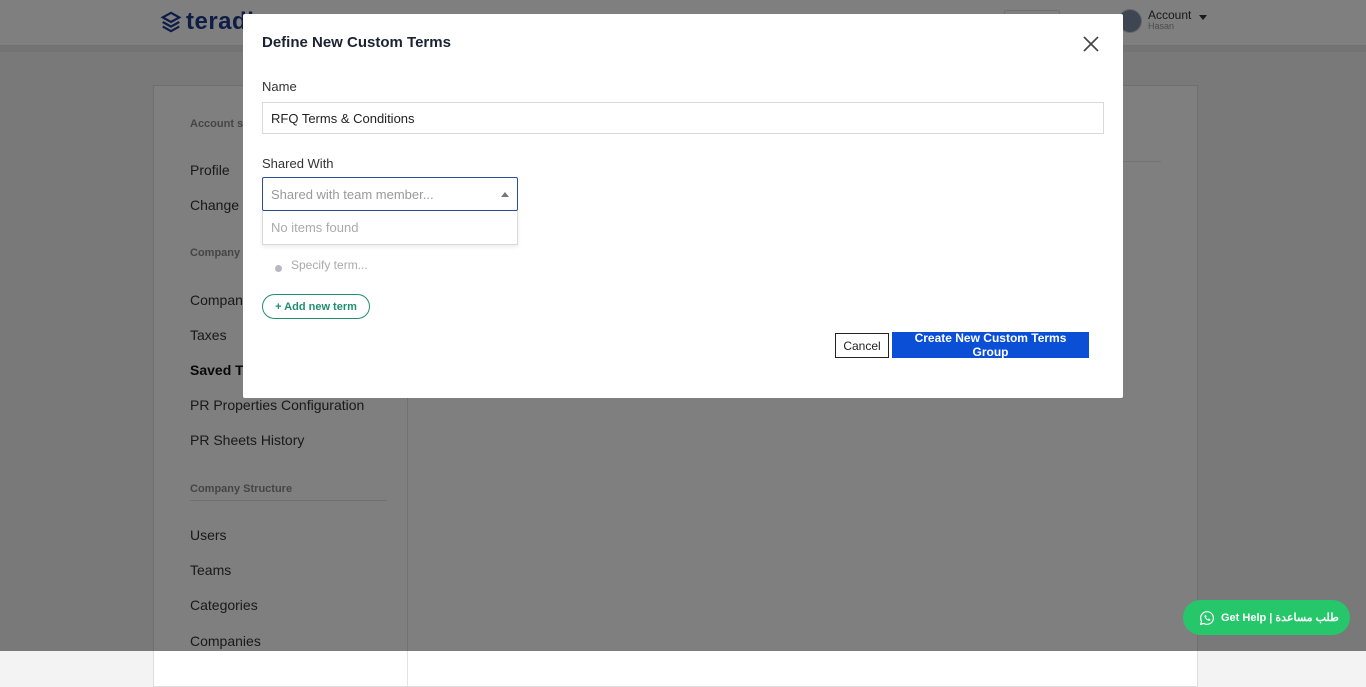 Image resolution: width=1366 pixels, height=687 pixels. I want to click on cancel-button: Cancel, so click(862, 345).